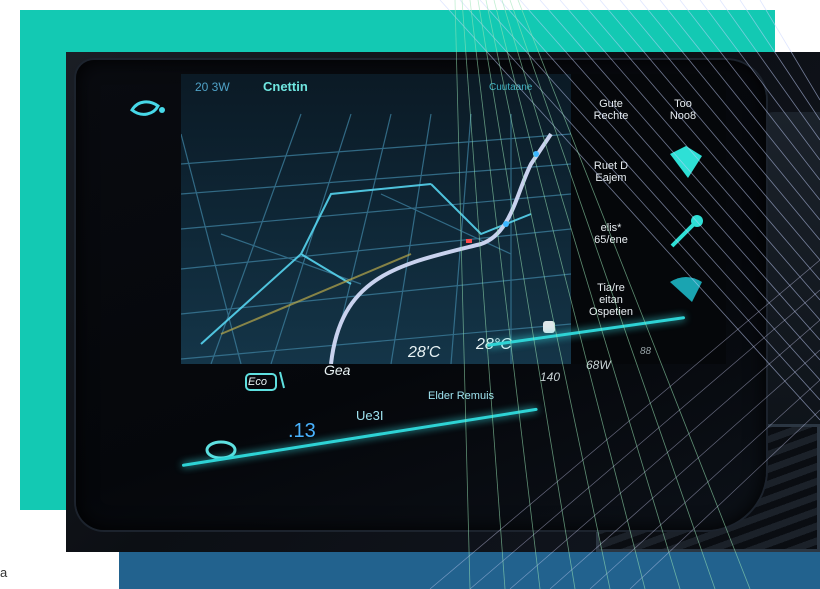 This screenshot has width=820, height=589. What do you see at coordinates (337, 370) in the screenshot?
I see `mode-gear: Gea` at bounding box center [337, 370].